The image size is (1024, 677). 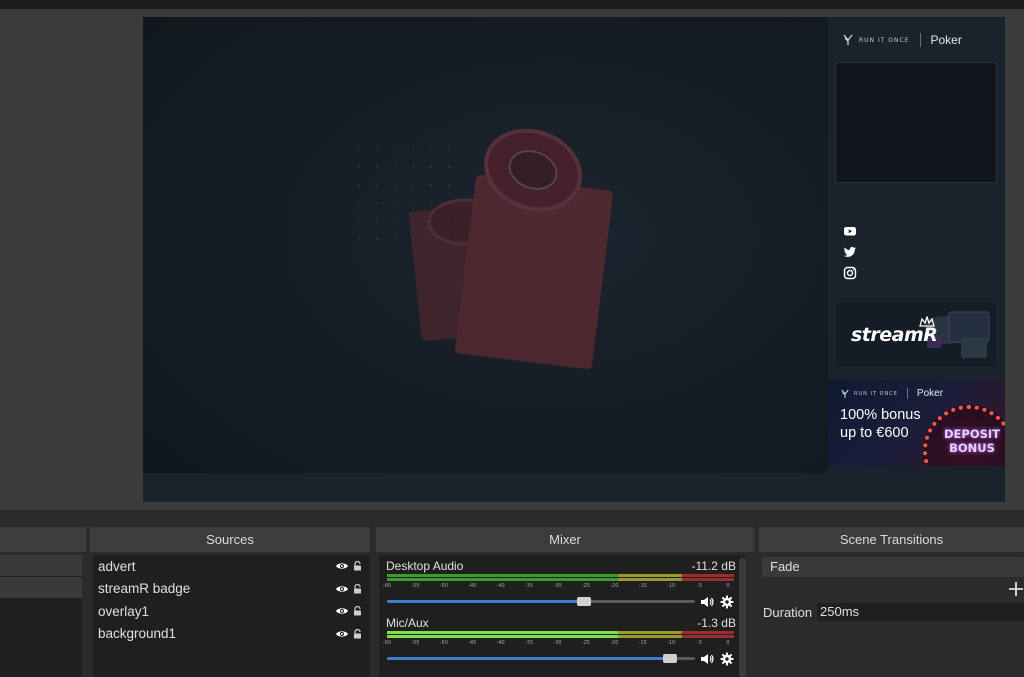 I want to click on streamr-crown-icon, so click(x=927, y=321).